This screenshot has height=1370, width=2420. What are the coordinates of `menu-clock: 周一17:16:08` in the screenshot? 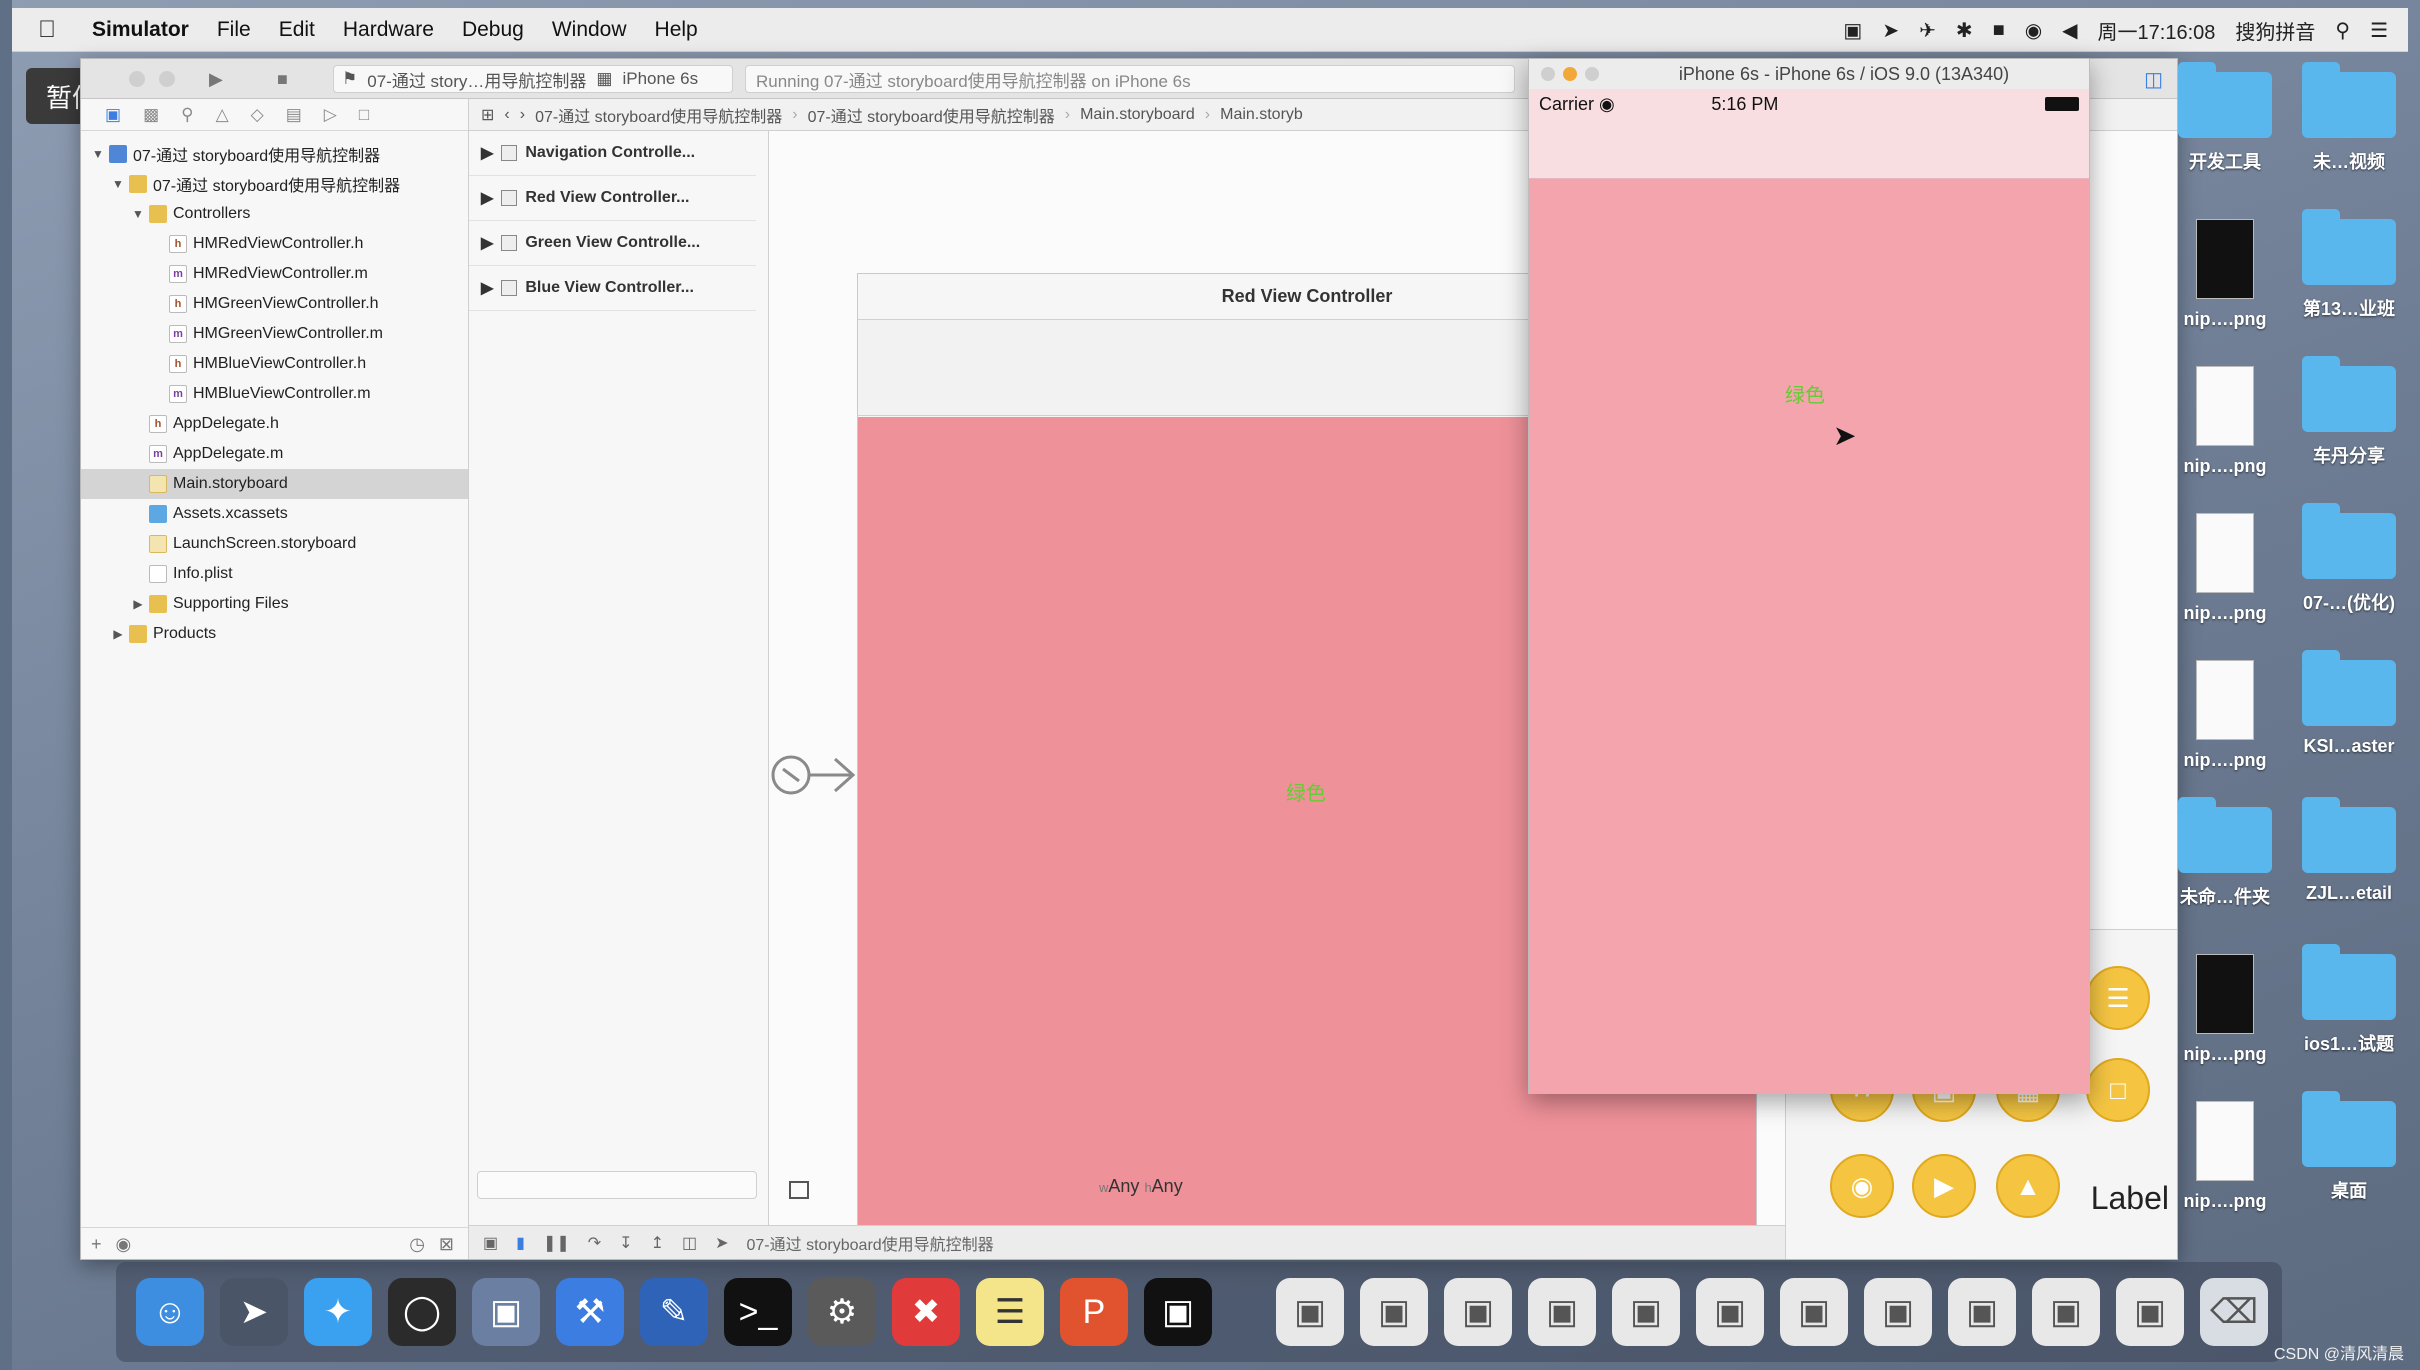 It's located at (2157, 30).